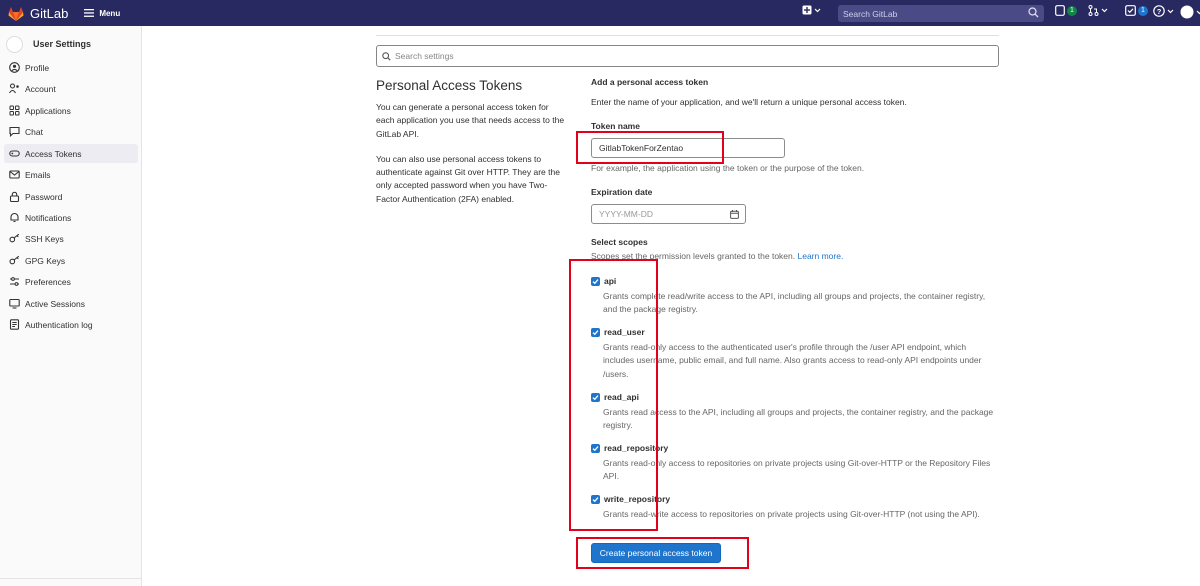 Image resolution: width=1200 pixels, height=586 pixels. What do you see at coordinates (53, 153) in the screenshot?
I see `sidebar-item-label: Access Tokens` at bounding box center [53, 153].